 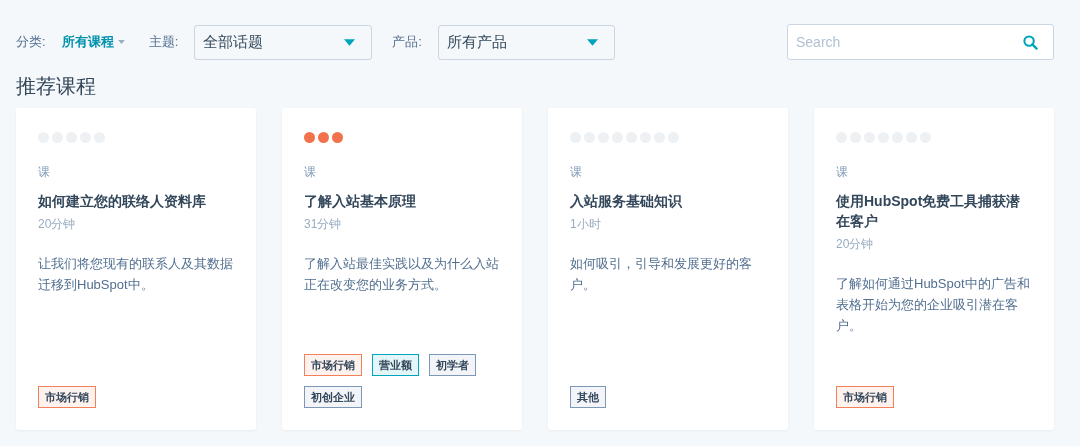 I want to click on course-description: 了解入站最佳实践以及为什么入站正在改变您的业务方式。, so click(x=402, y=274).